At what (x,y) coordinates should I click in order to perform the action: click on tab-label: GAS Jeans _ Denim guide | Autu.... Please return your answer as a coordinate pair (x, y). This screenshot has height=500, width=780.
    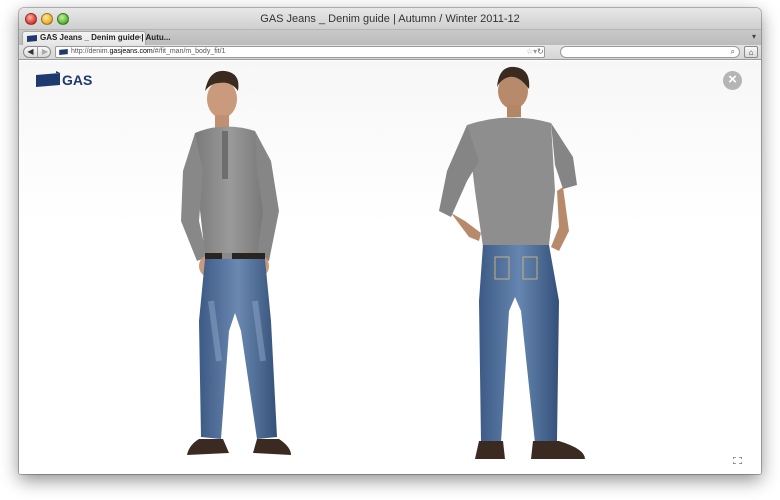
    Looking at the image, I should click on (105, 37).